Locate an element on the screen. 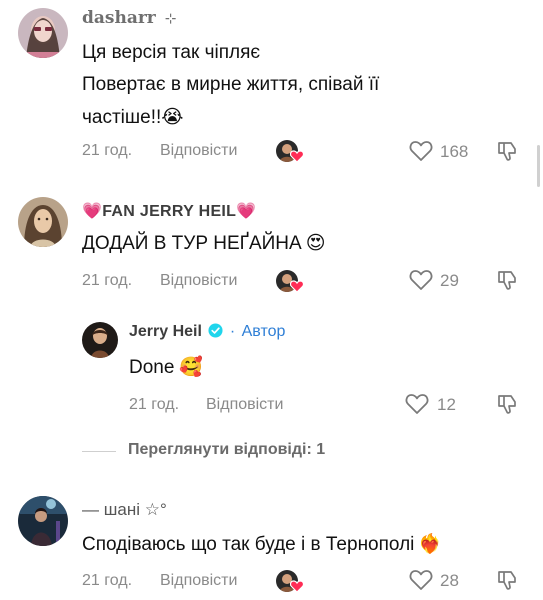  username-suffix: ☆° is located at coordinates (155, 509).